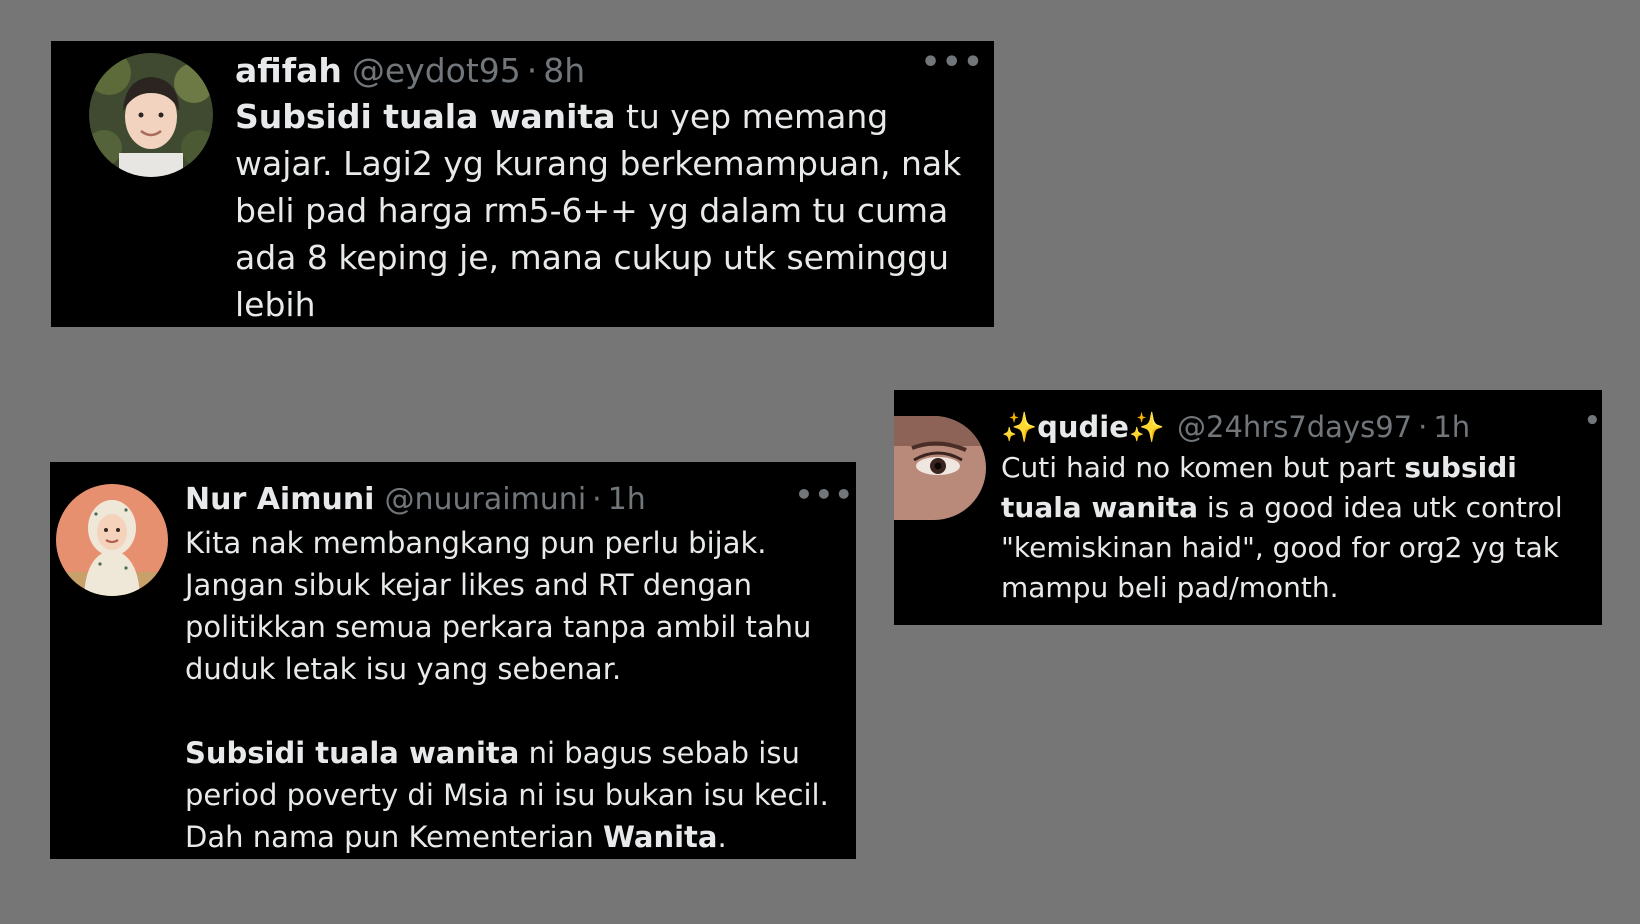 The image size is (1640, 924). I want to click on tweet-header: afifah @eydot95 · 8h, so click(410, 70).